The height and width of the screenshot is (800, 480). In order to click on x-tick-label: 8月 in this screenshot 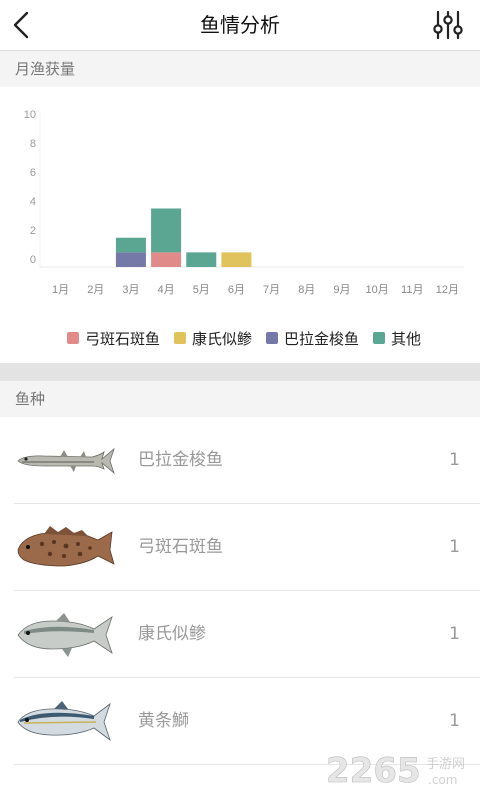, I will do `click(306, 290)`.